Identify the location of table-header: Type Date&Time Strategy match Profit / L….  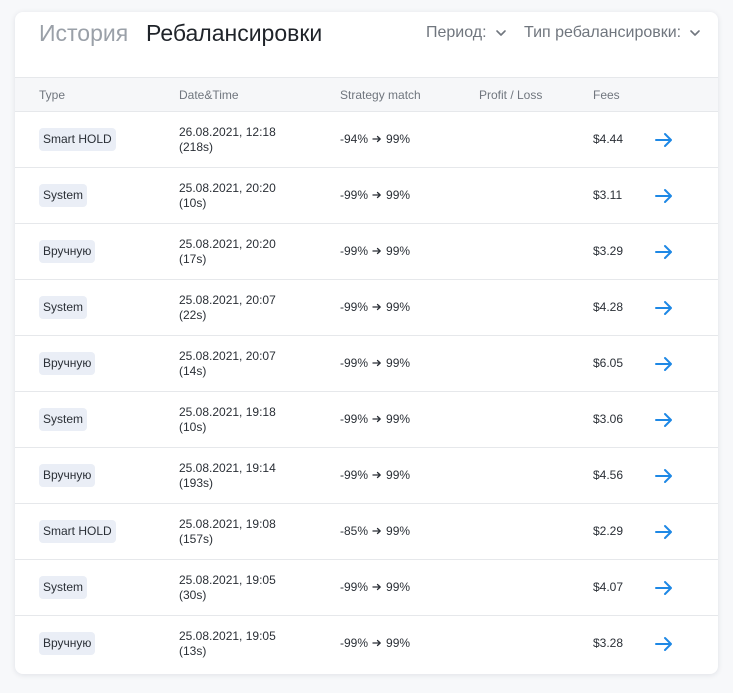
(366, 94).